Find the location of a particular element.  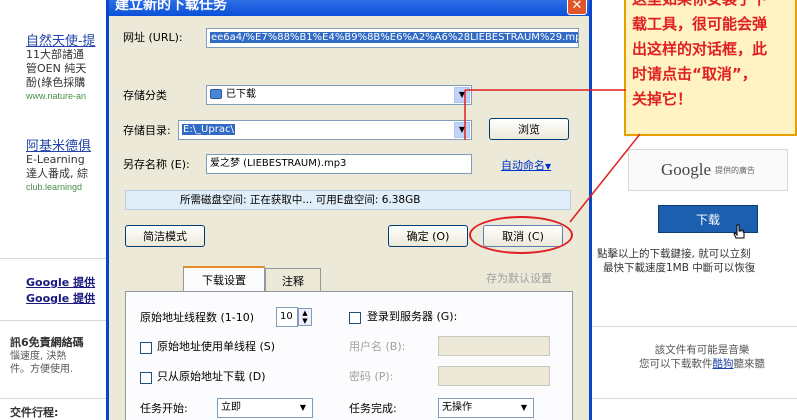

music-note-line: 該文件有可能是音樂 is located at coordinates (702, 350).